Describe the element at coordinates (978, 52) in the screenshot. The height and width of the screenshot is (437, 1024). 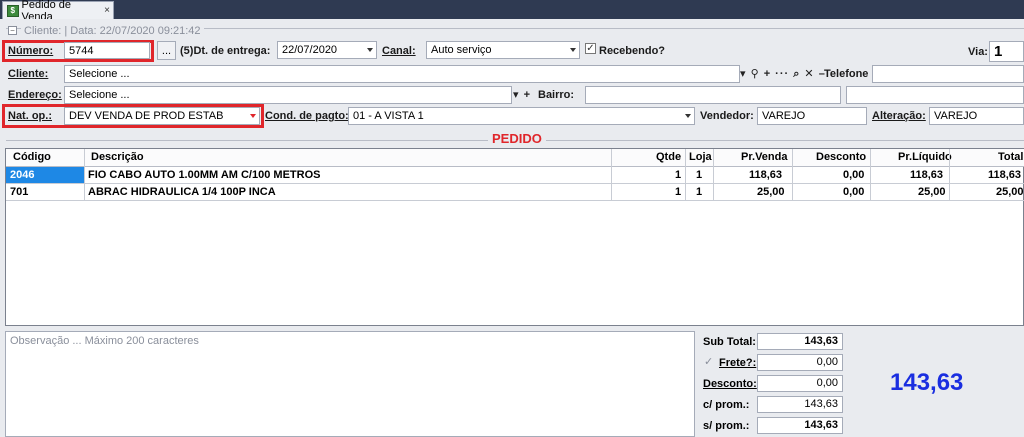
I see `via-label: Via:` at that location.